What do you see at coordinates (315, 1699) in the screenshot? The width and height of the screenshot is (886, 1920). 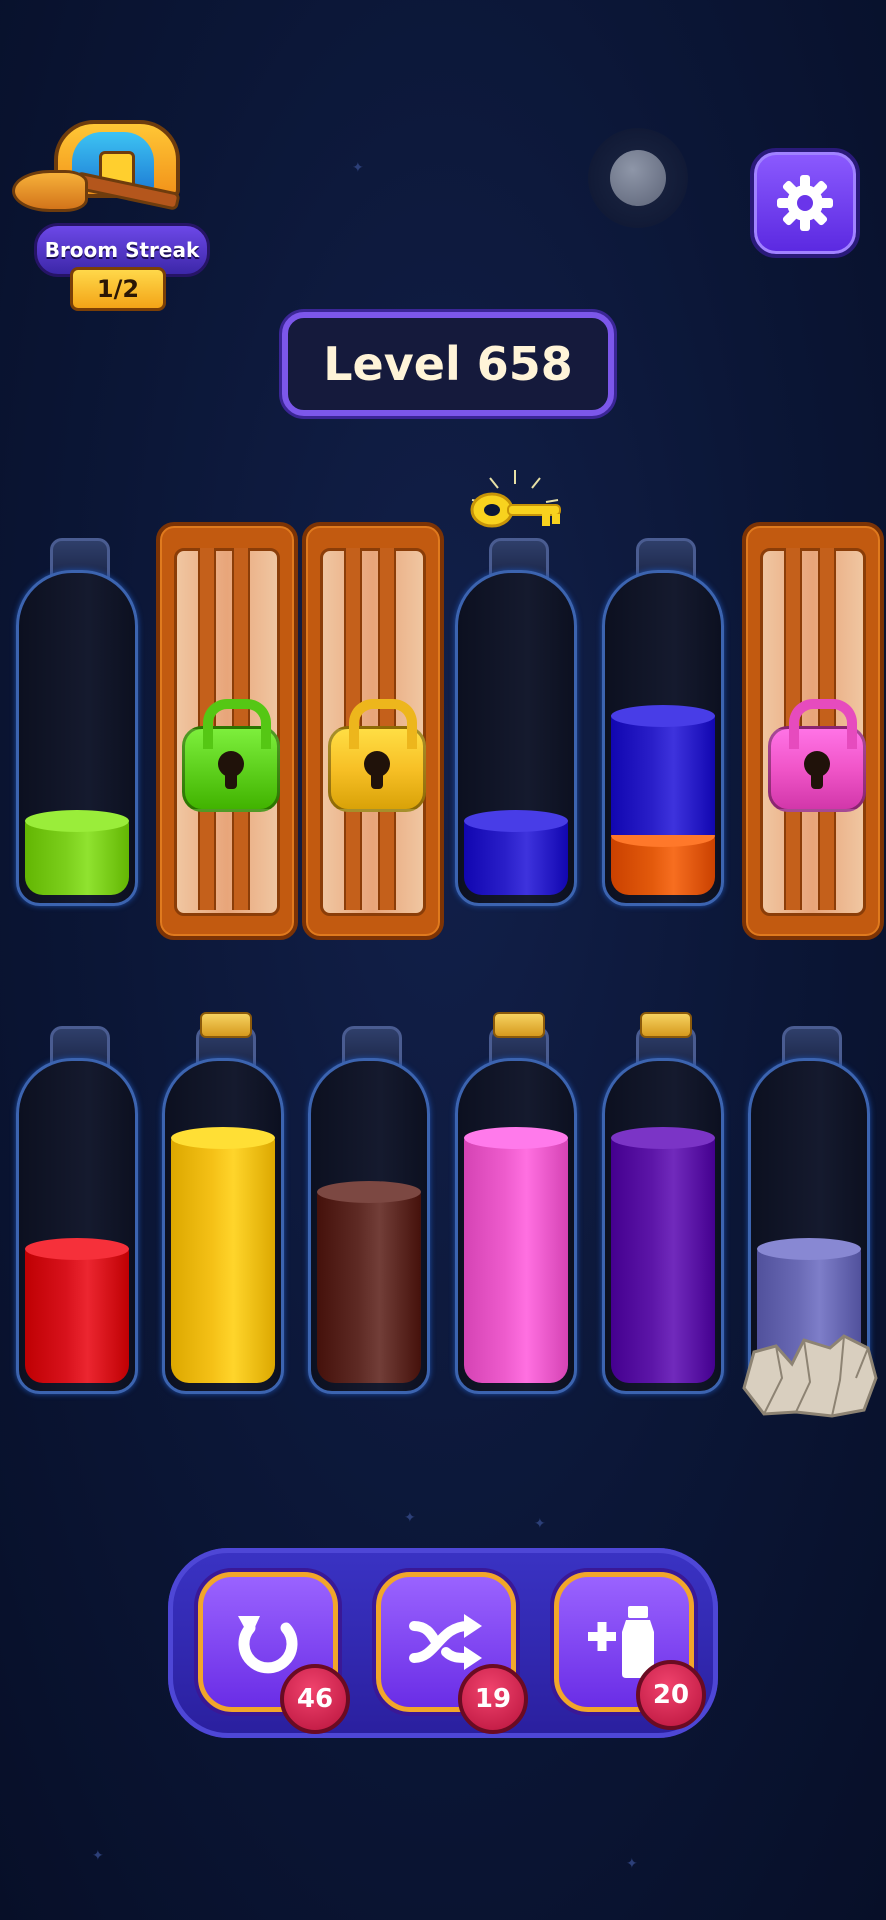 I see `undo-count-badge: 46` at bounding box center [315, 1699].